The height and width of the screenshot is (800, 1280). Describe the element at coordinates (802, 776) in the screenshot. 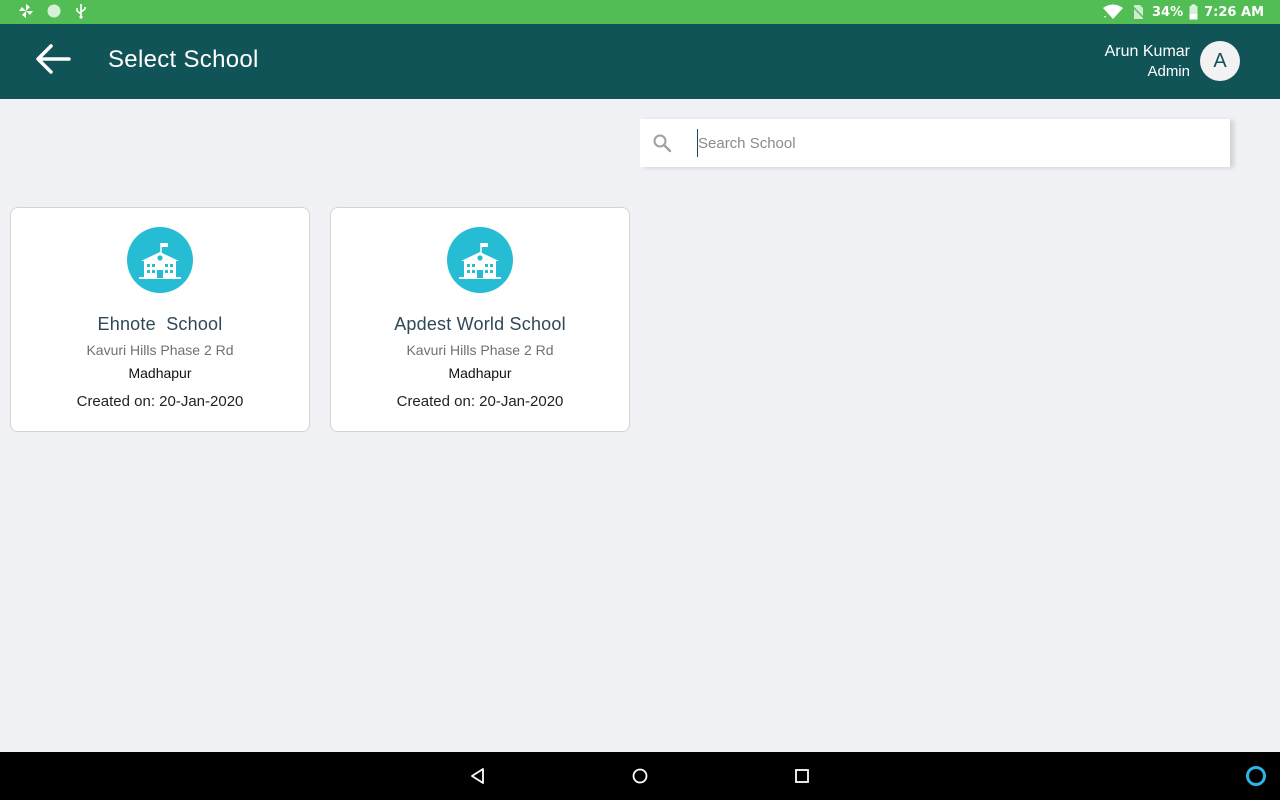

I see `nav-recents-square-icon` at that location.